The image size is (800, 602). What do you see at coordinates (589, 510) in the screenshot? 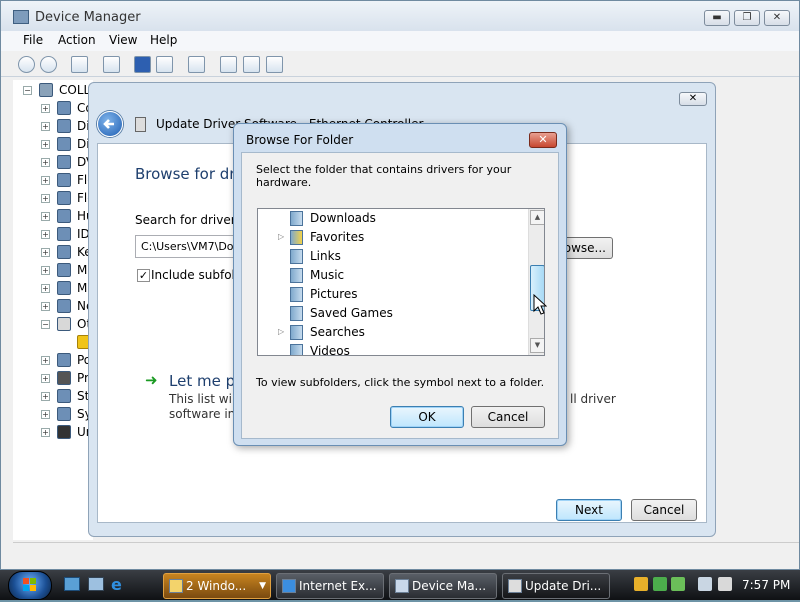
I see `next-button: Next` at bounding box center [589, 510].